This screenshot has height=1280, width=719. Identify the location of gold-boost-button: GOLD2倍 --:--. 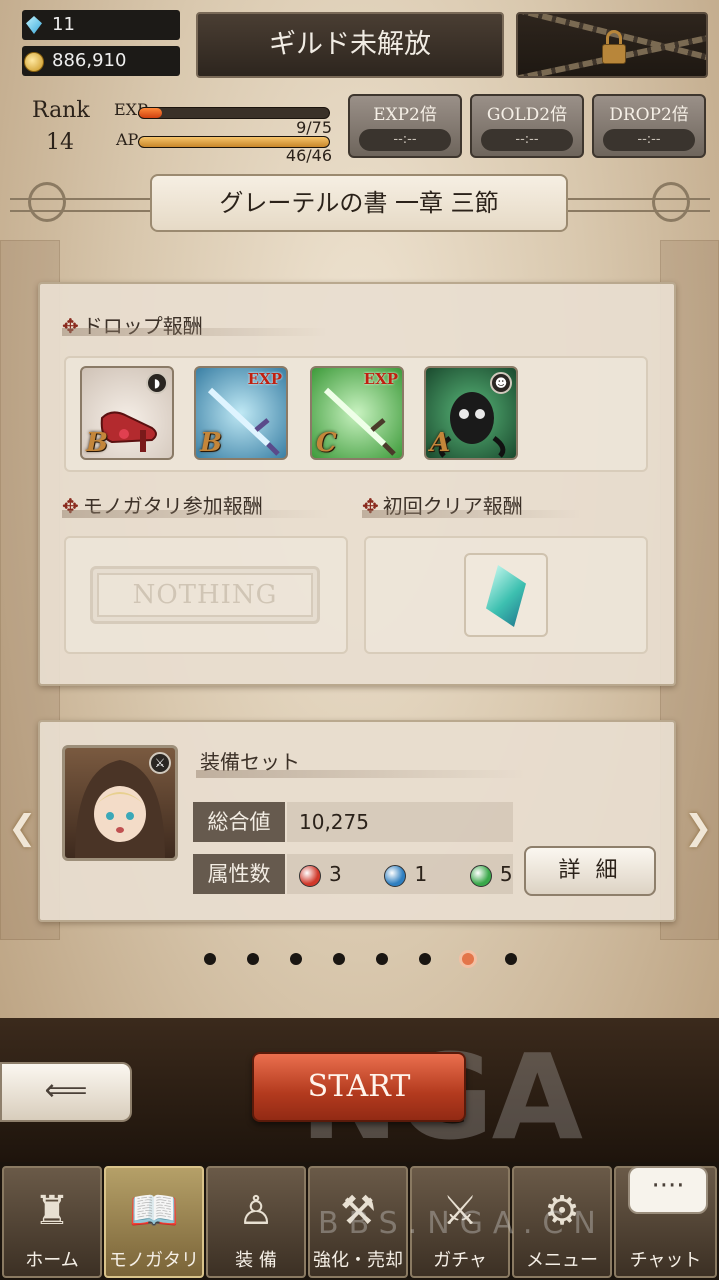
(527, 126).